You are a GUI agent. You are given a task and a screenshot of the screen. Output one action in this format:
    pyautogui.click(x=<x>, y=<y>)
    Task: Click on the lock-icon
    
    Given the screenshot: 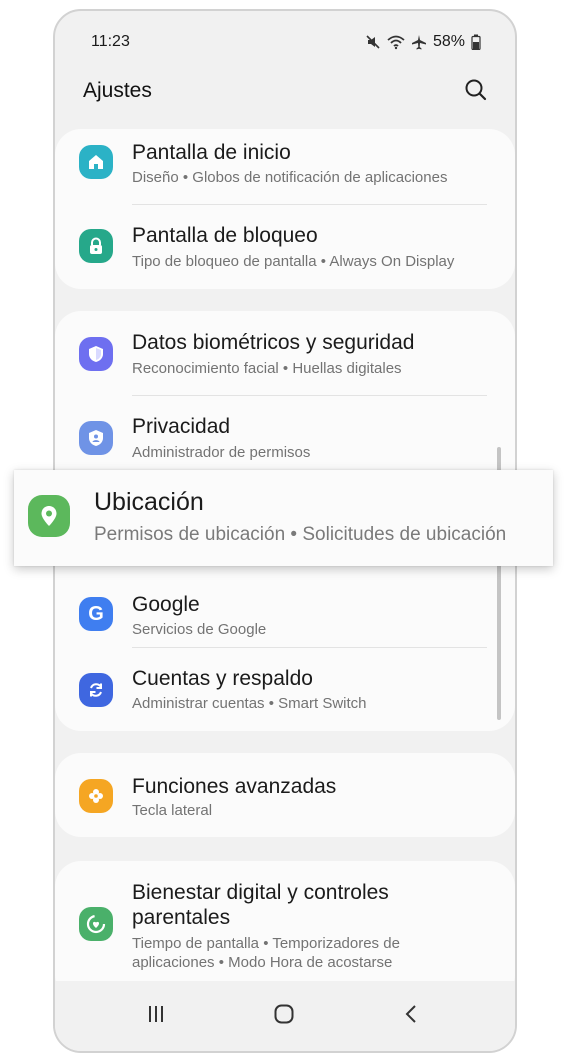 What is the action you would take?
    pyautogui.click(x=96, y=246)
    